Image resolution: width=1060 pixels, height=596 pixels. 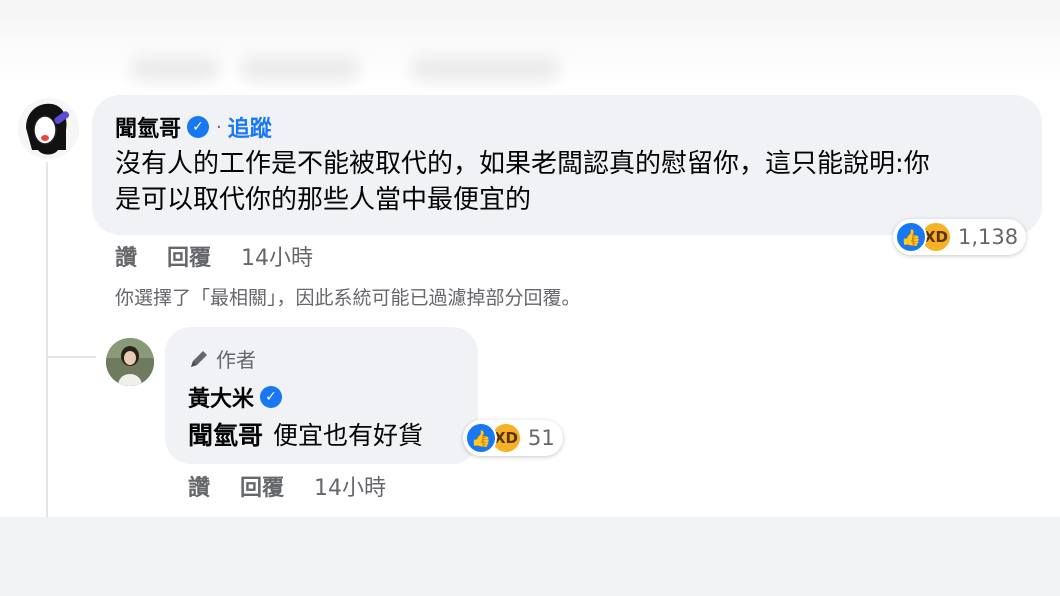 I want to click on reply-header: 黃大米 ✓, so click(x=235, y=397).